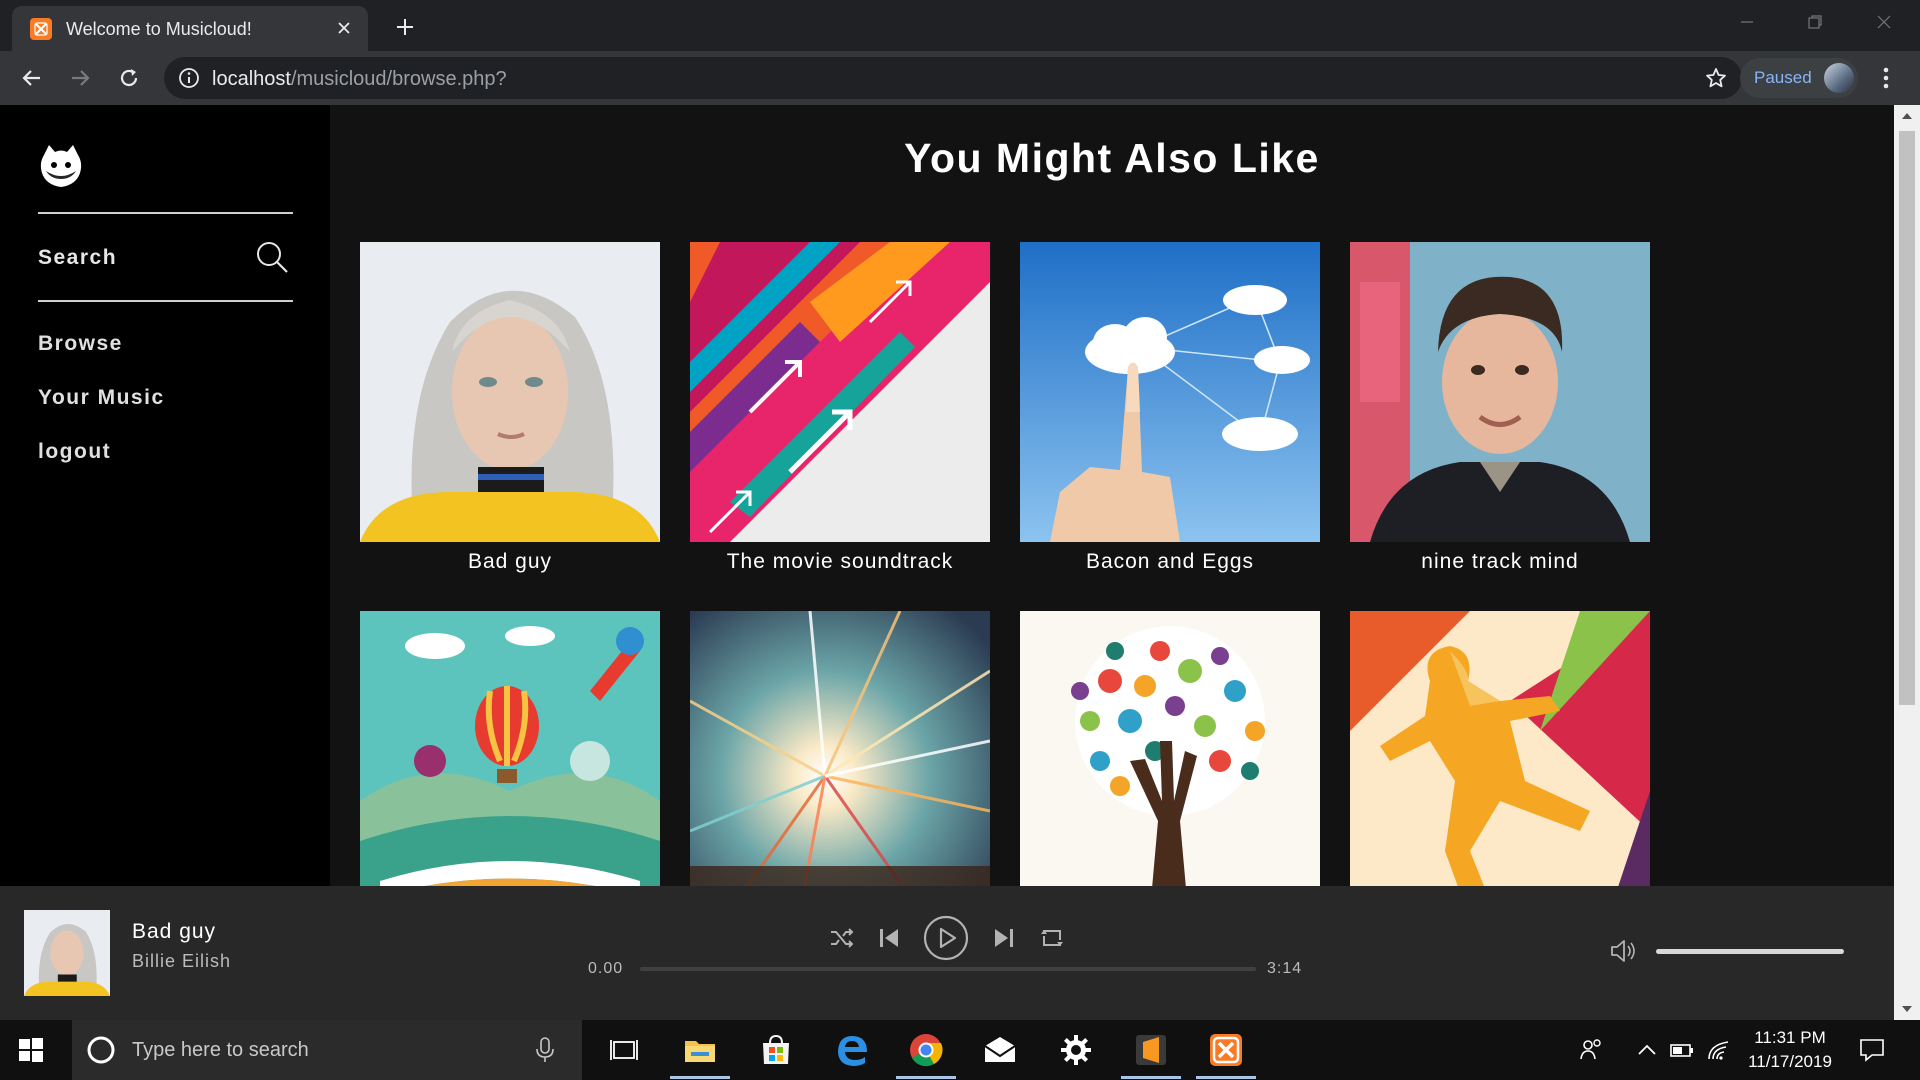 The width and height of the screenshot is (1920, 1080). What do you see at coordinates (1747, 22) in the screenshot?
I see `window-minimize-icon` at bounding box center [1747, 22].